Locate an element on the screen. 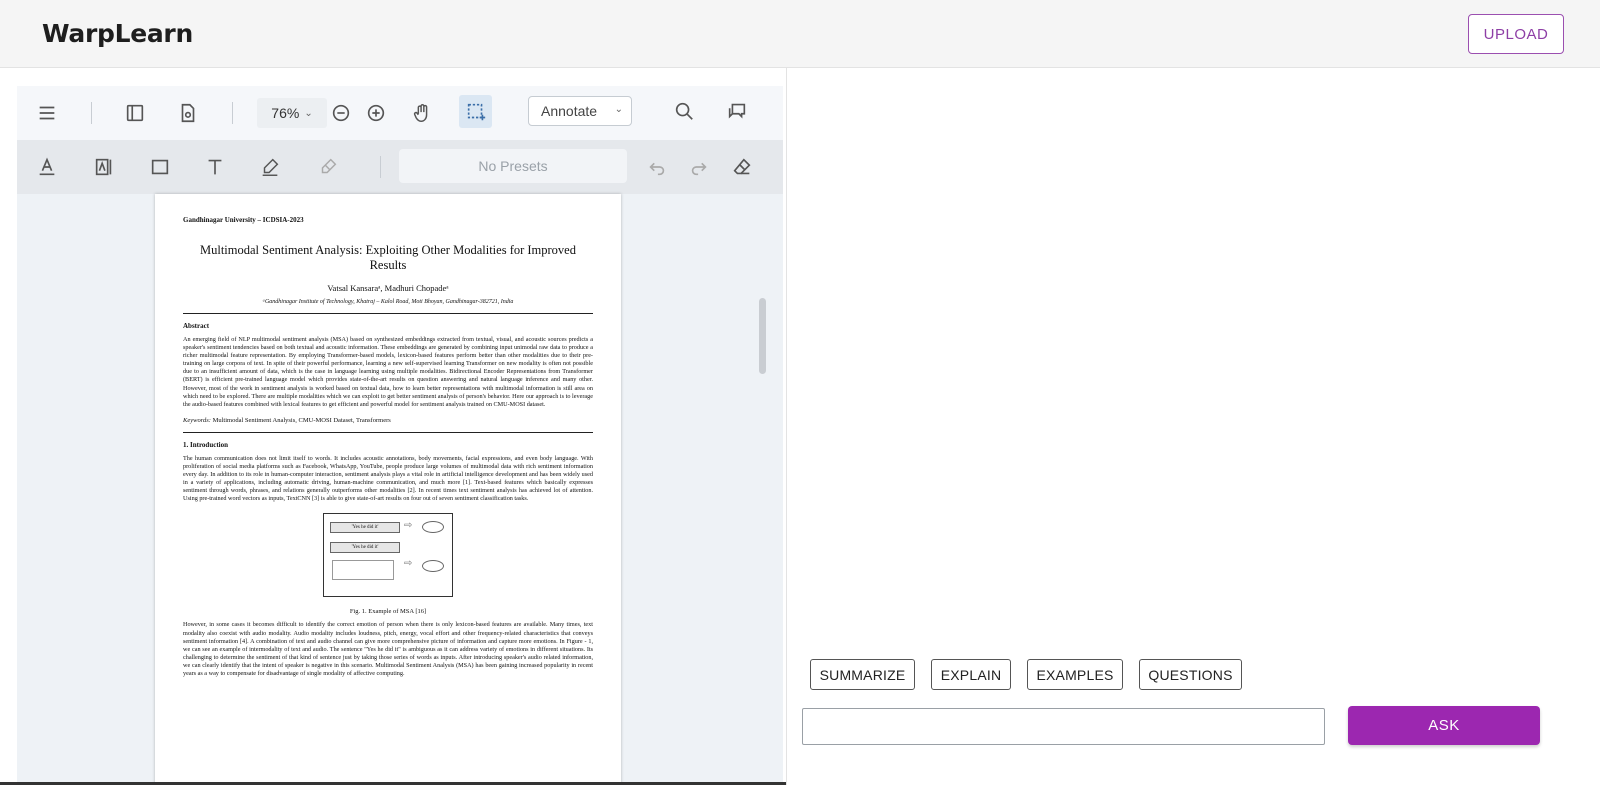 The image size is (1600, 785). mode-select: Annotate ⌄ is located at coordinates (580, 111).